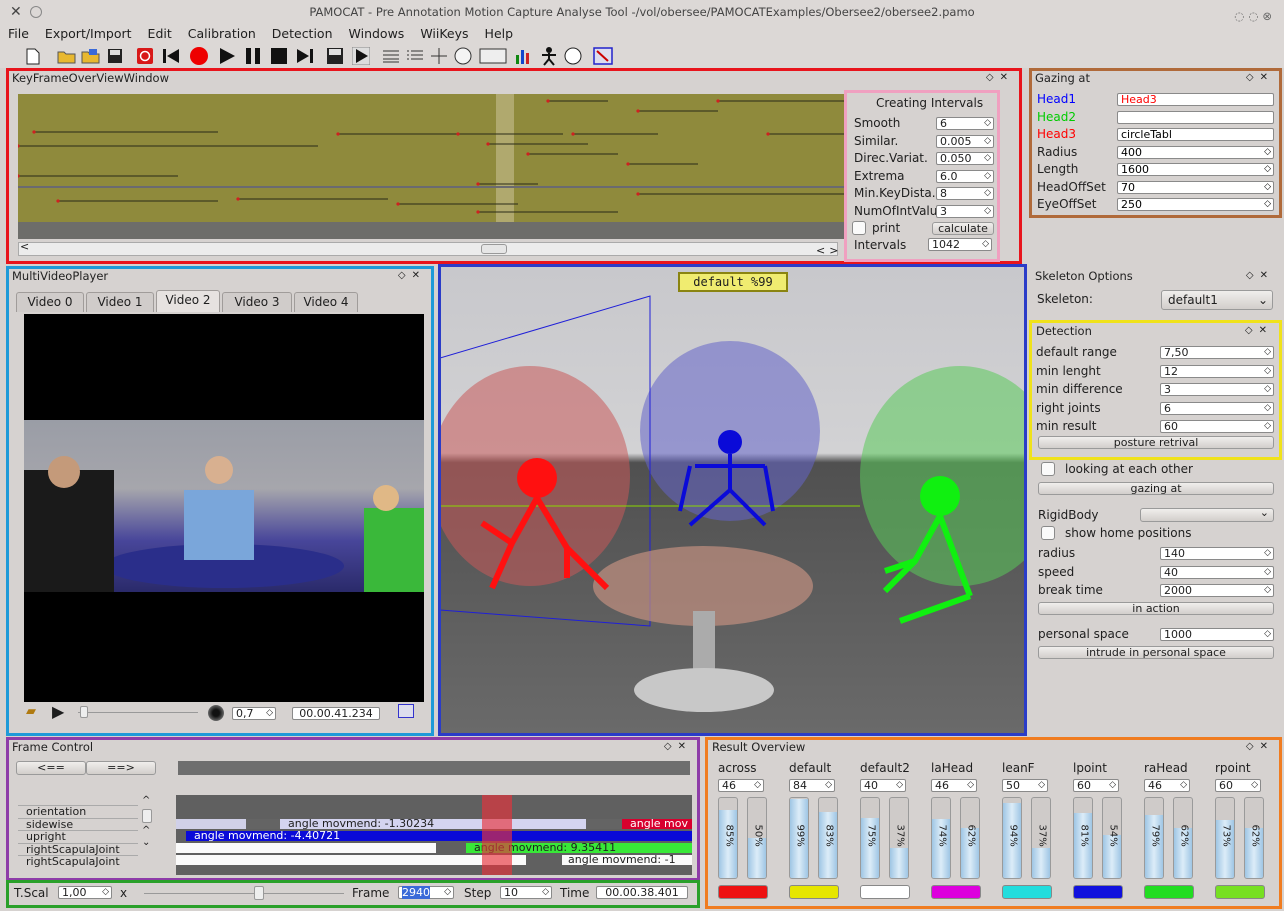  Describe the element at coordinates (1096, 785) in the screenshot. I see `result-col-spin: 60 ◇` at that location.